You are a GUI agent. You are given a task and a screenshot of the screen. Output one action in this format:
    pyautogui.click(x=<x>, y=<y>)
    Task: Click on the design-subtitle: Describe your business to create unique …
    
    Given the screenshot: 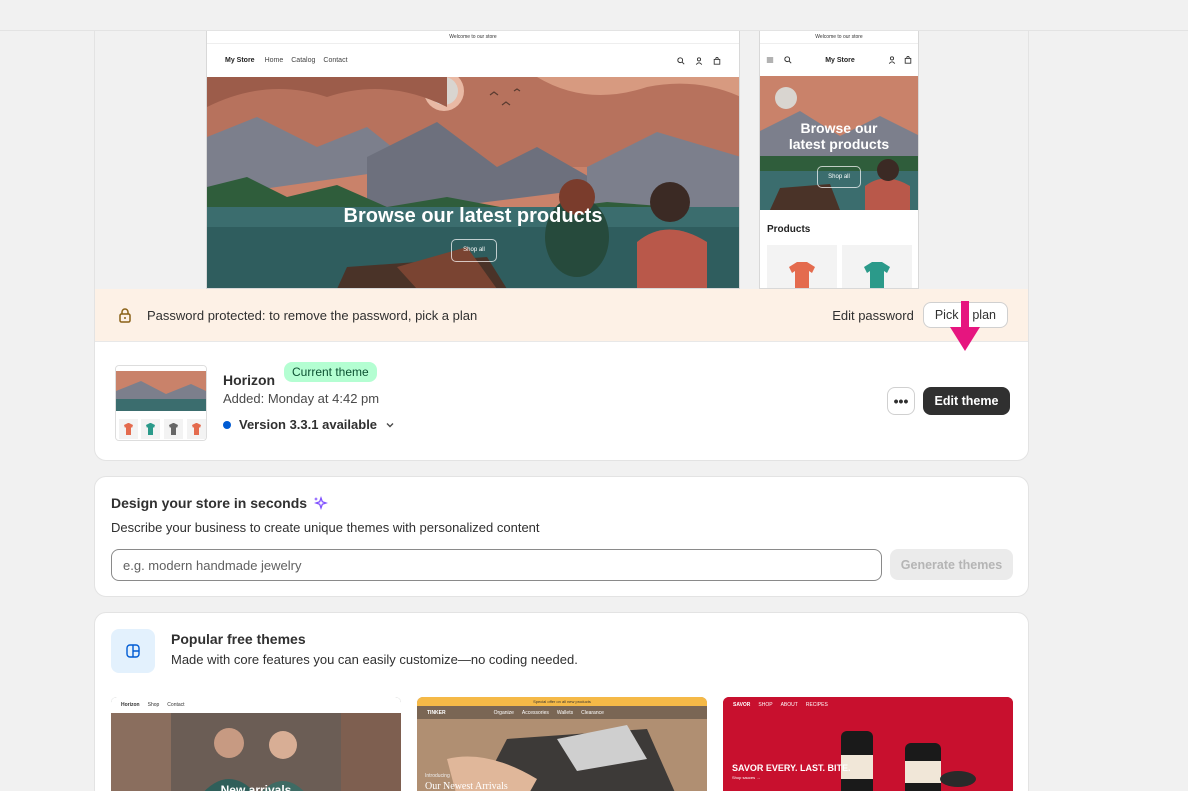 What is the action you would take?
    pyautogui.click(x=325, y=527)
    